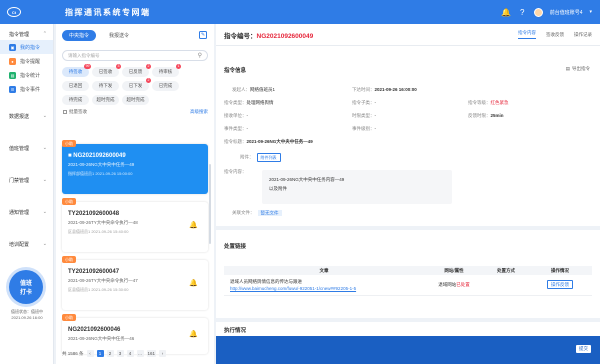 The height and width of the screenshot is (364, 600). Describe the element at coordinates (75, 112) in the screenshot. I see `select-all-checkbox: 批量签收` at that location.